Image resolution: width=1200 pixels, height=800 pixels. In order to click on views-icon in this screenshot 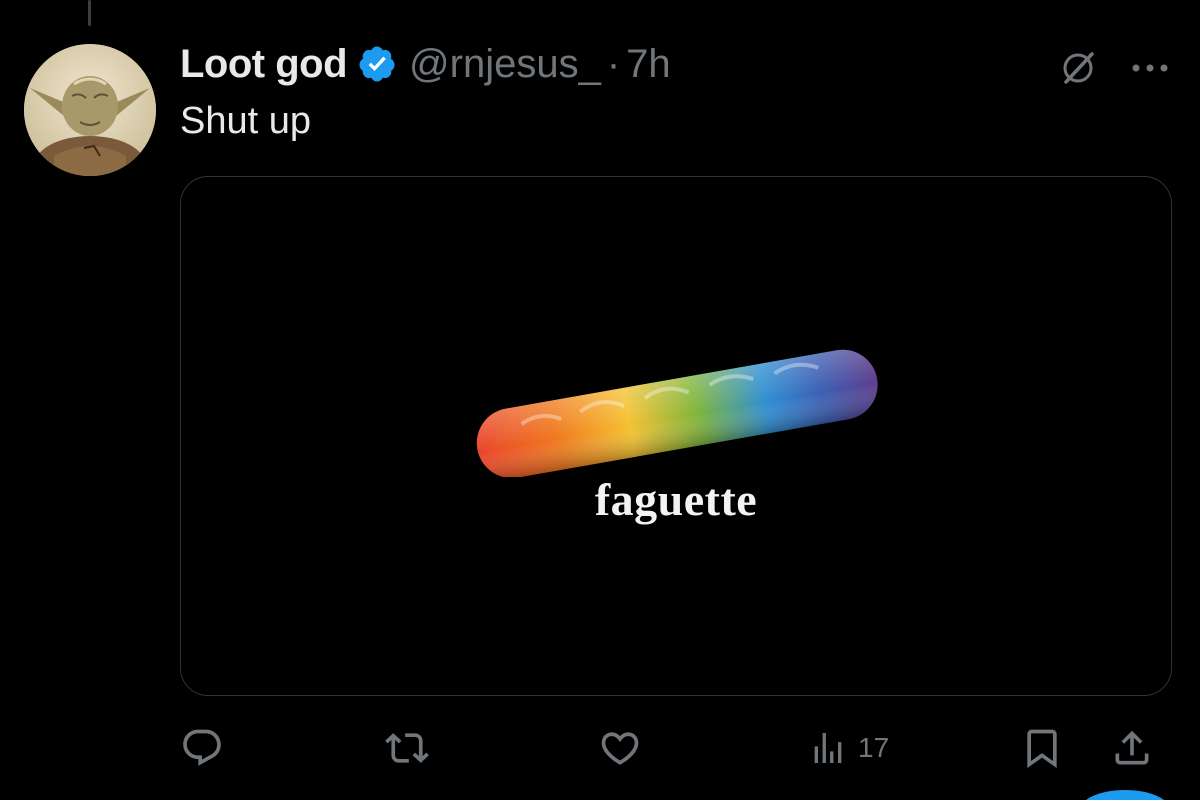, I will do `click(828, 748)`.